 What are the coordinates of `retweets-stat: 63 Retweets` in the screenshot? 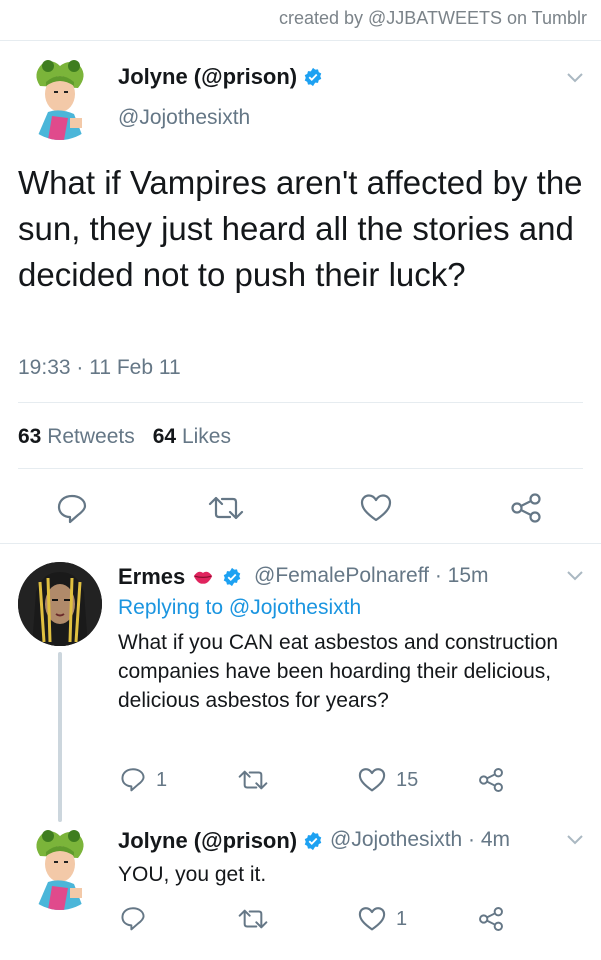 It's located at (76, 436).